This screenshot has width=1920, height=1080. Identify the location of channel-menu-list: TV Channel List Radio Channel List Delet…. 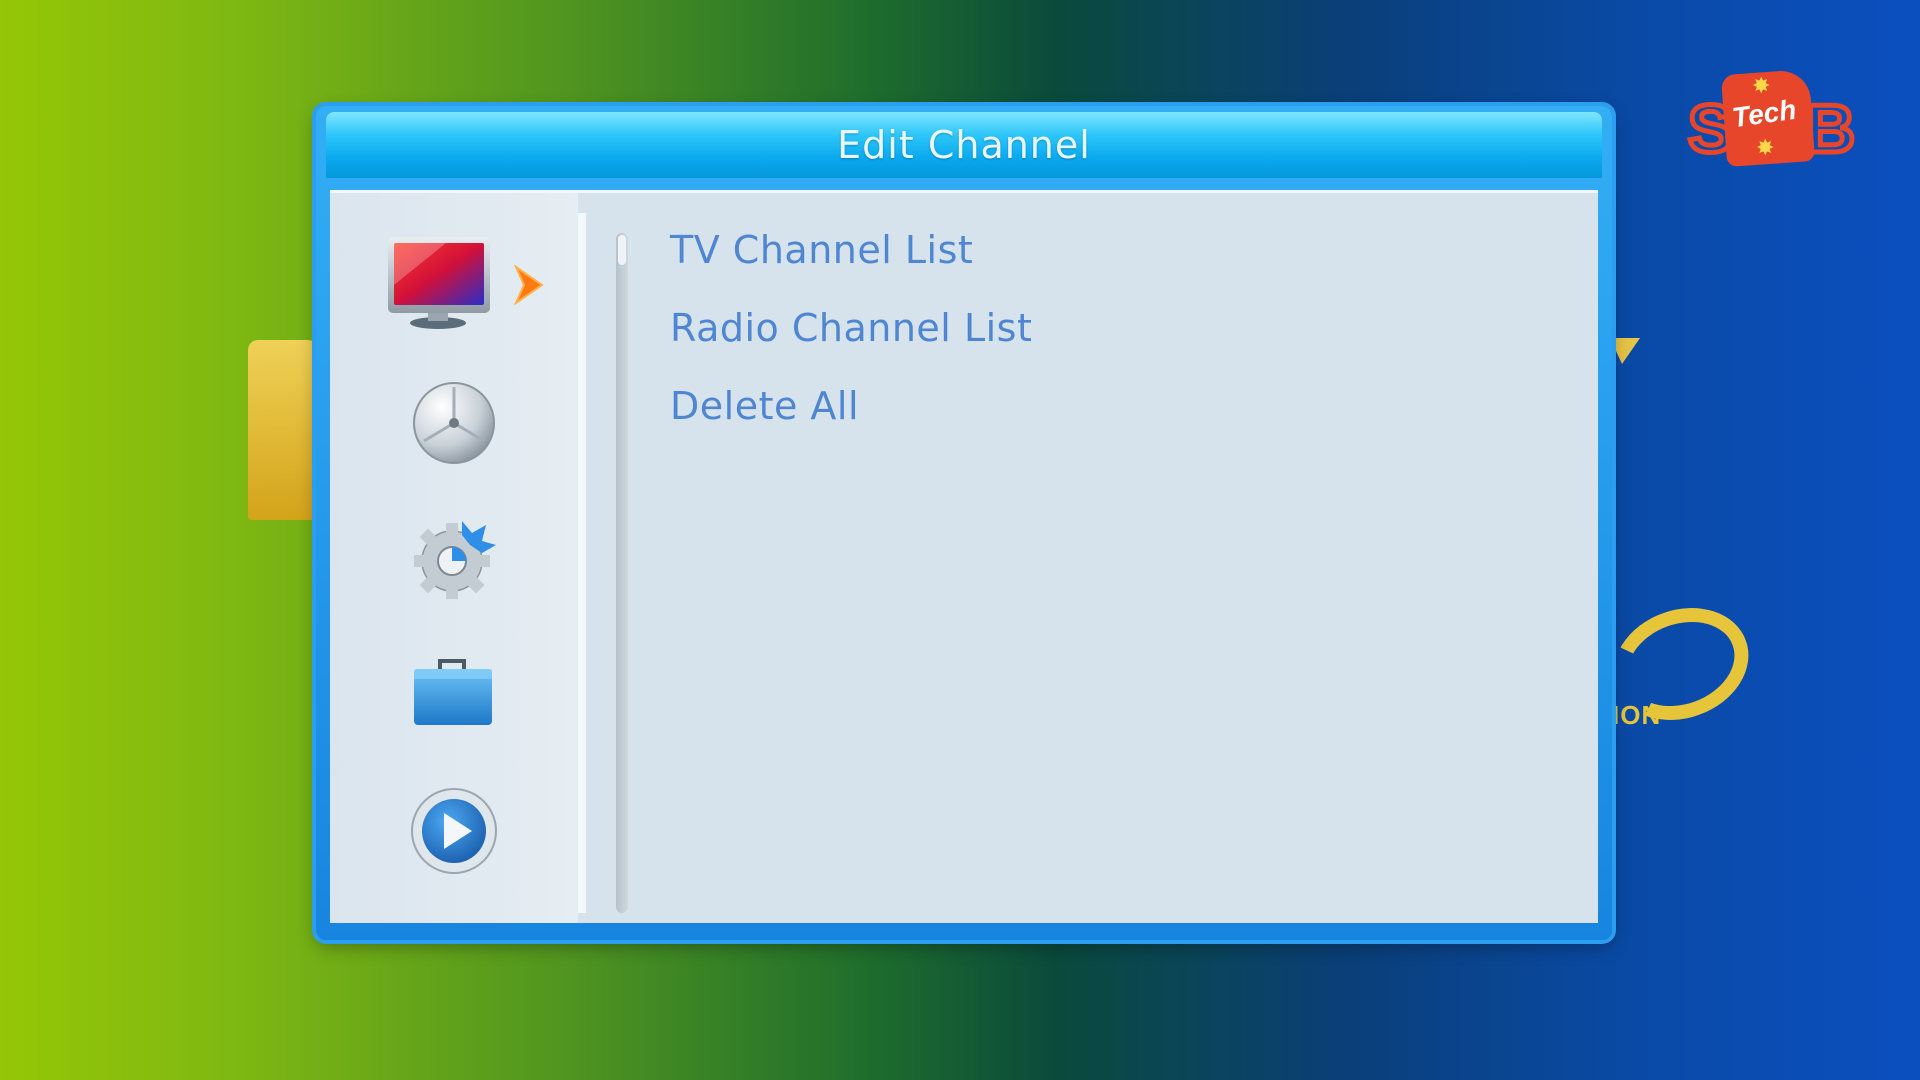
(1110, 328).